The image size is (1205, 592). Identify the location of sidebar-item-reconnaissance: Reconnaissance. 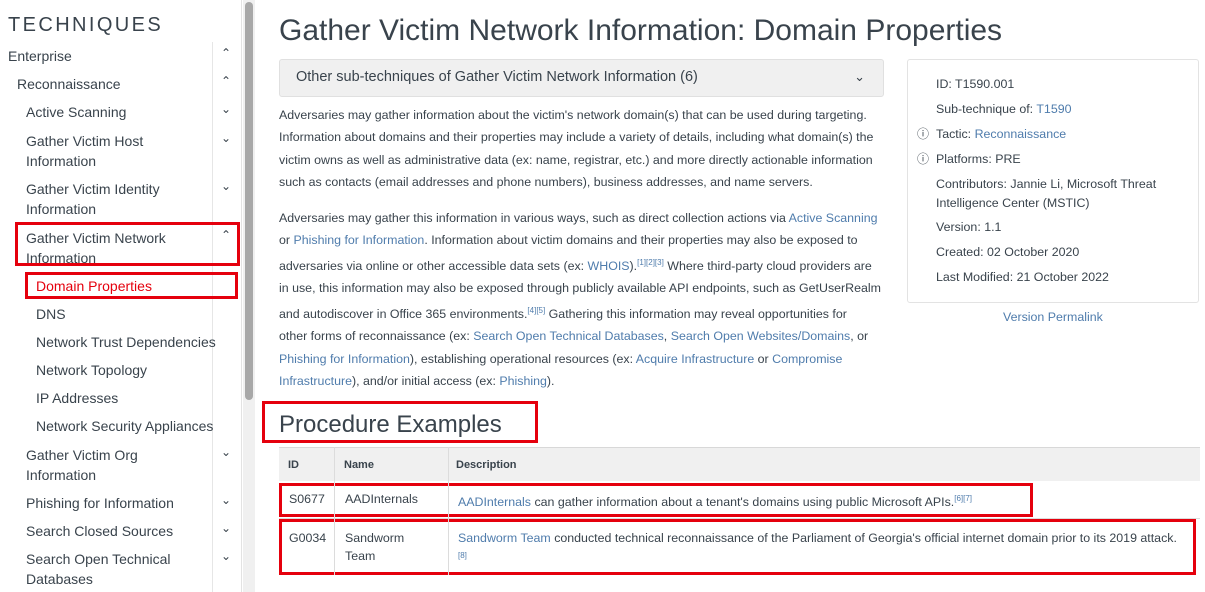
(69, 84).